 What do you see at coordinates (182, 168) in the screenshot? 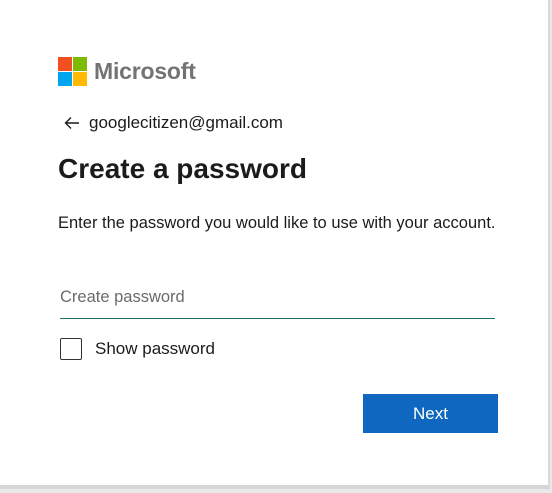
I see `page-title: Create a password` at bounding box center [182, 168].